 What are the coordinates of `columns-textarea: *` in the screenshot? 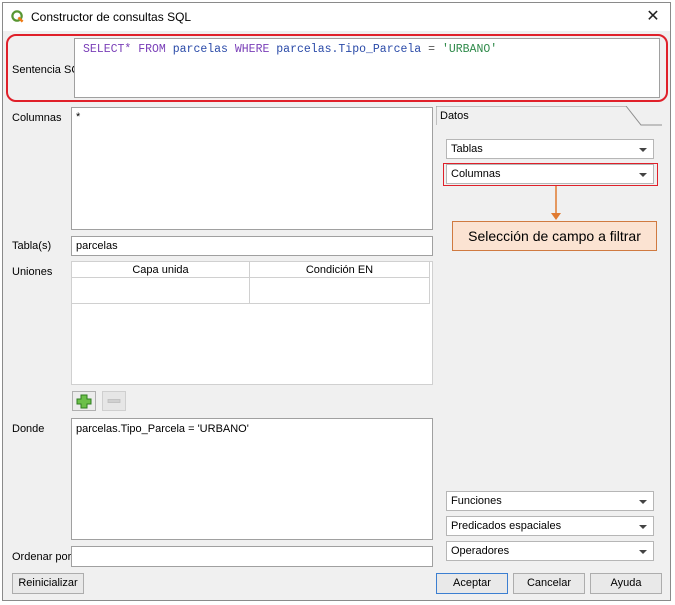 It's located at (252, 168).